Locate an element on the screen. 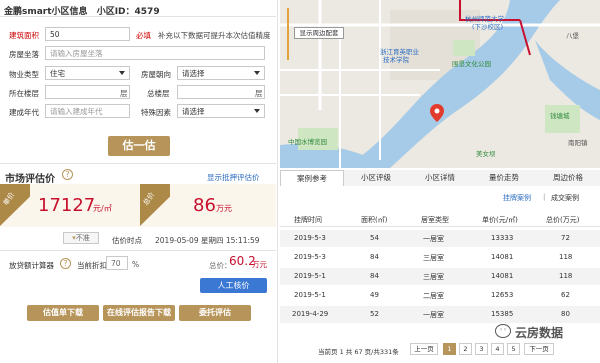  page-button: 3 is located at coordinates (481, 349).